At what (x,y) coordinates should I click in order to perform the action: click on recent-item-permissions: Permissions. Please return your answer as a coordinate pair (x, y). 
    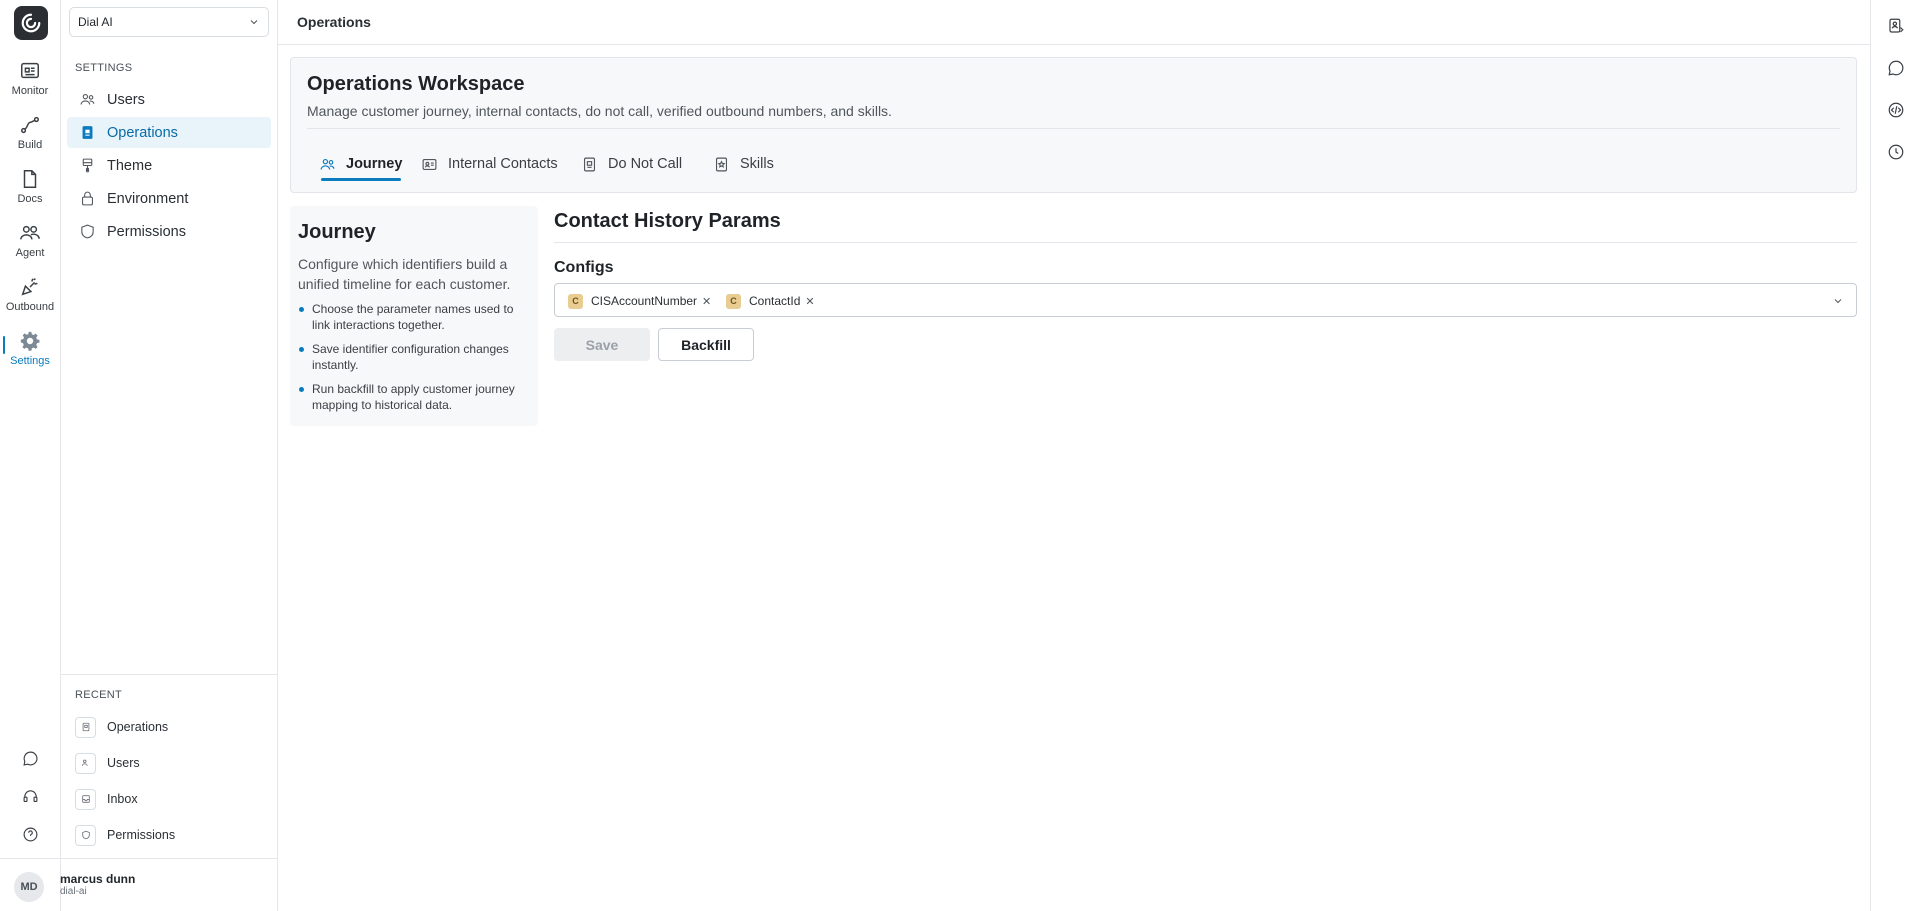
    Looking at the image, I should click on (125, 835).